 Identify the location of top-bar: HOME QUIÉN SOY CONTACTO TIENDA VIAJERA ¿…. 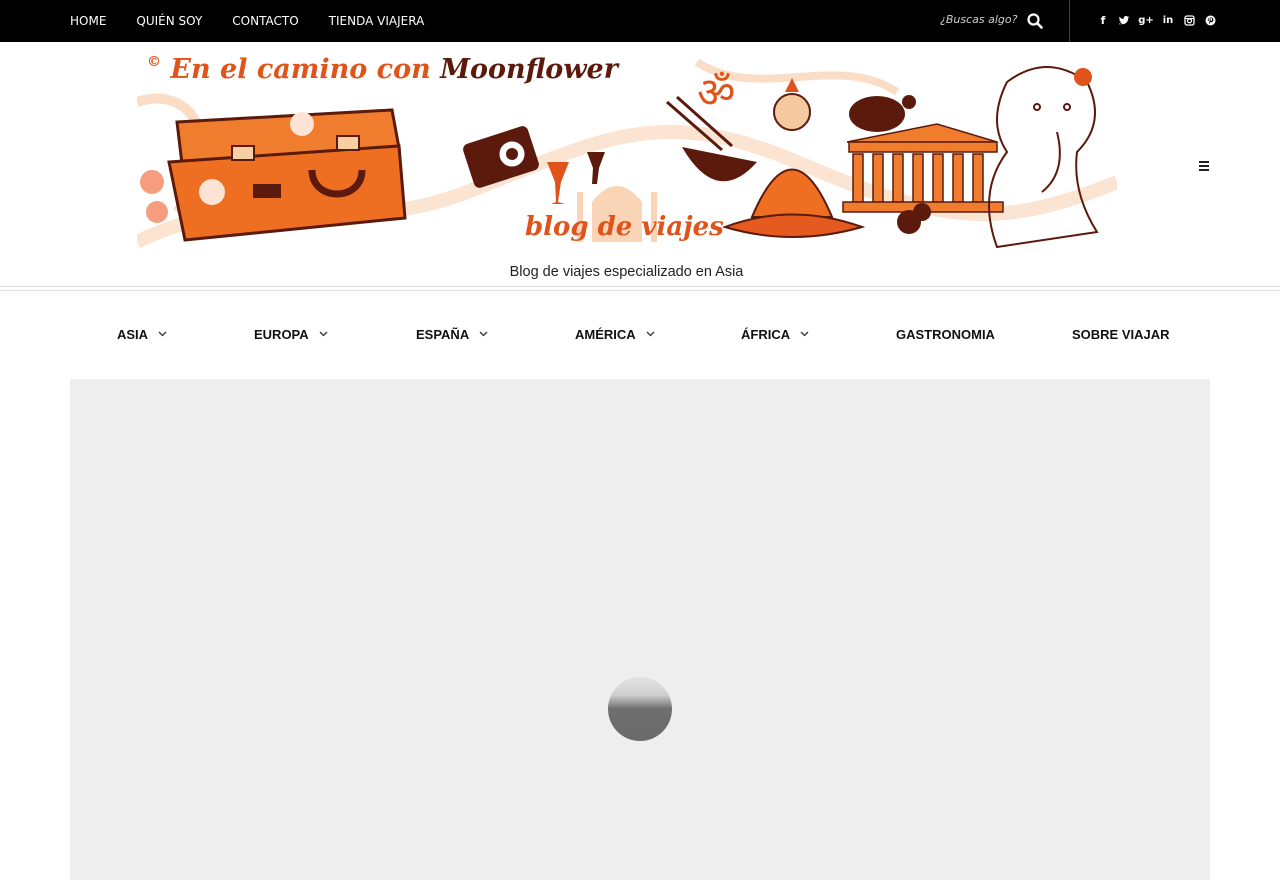
(640, 21).